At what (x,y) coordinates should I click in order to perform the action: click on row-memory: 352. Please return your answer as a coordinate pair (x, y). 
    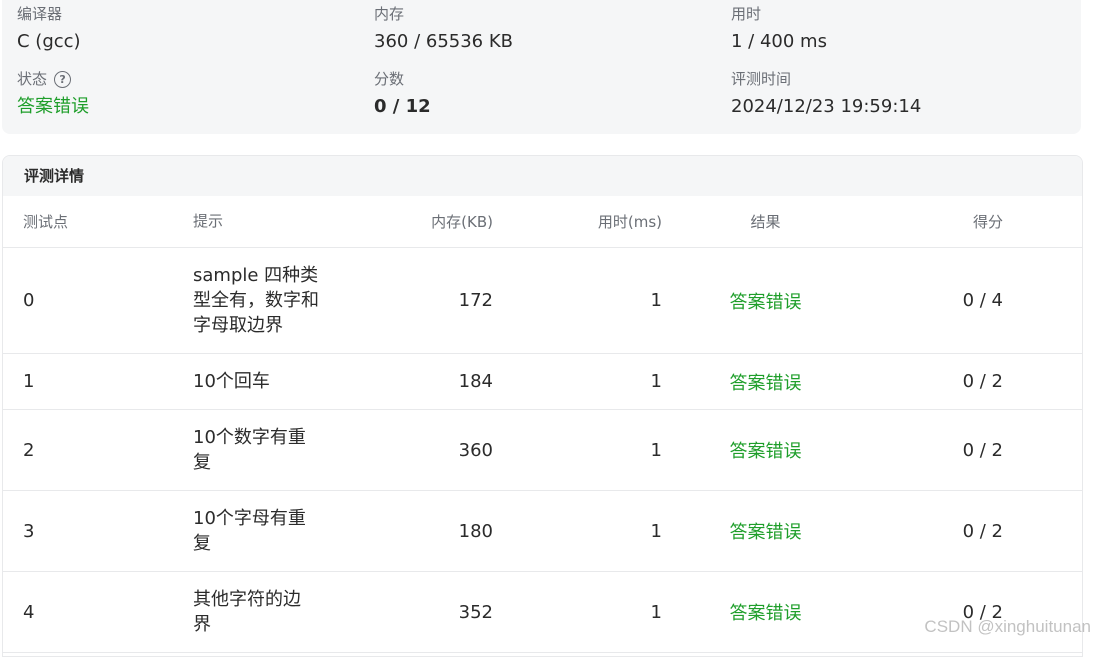
    Looking at the image, I should click on (413, 612).